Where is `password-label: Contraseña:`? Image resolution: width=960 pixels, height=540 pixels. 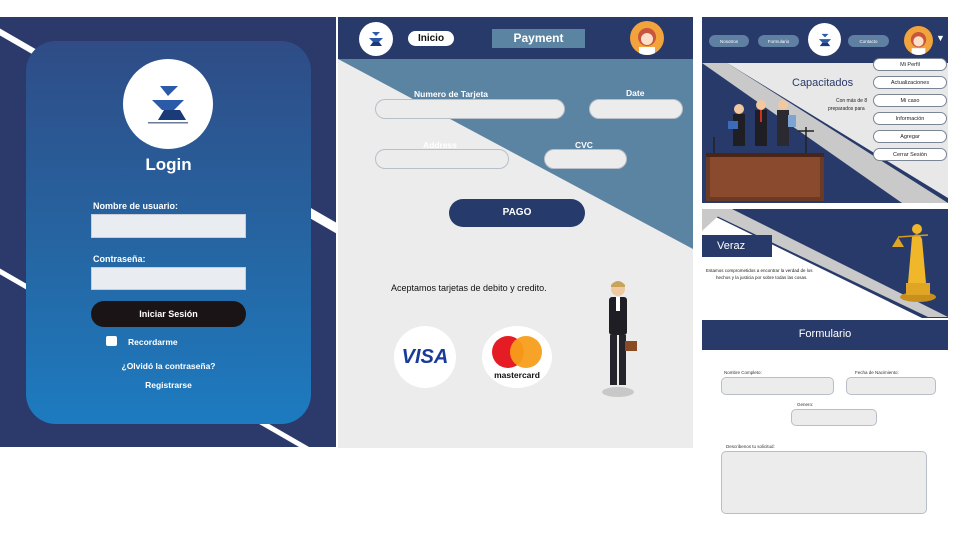 password-label: Contraseña: is located at coordinates (119, 259).